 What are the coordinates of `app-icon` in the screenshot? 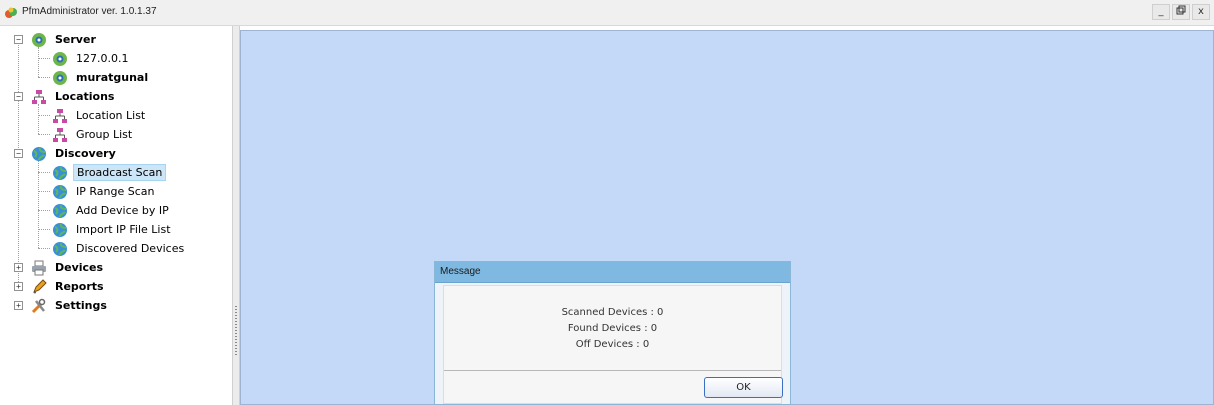 It's located at (11, 12).